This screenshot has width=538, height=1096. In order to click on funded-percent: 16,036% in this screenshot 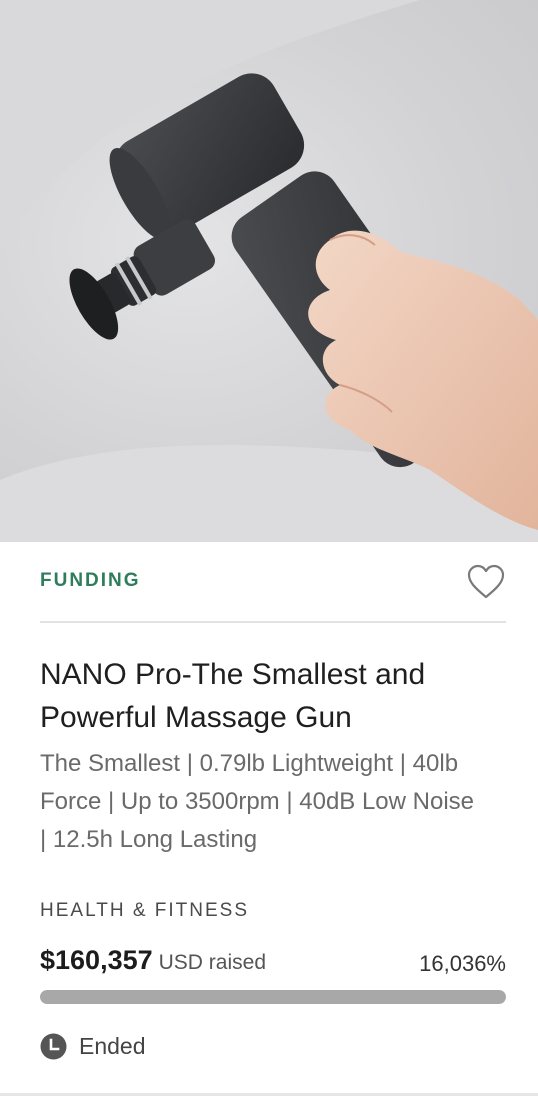, I will do `click(462, 963)`.